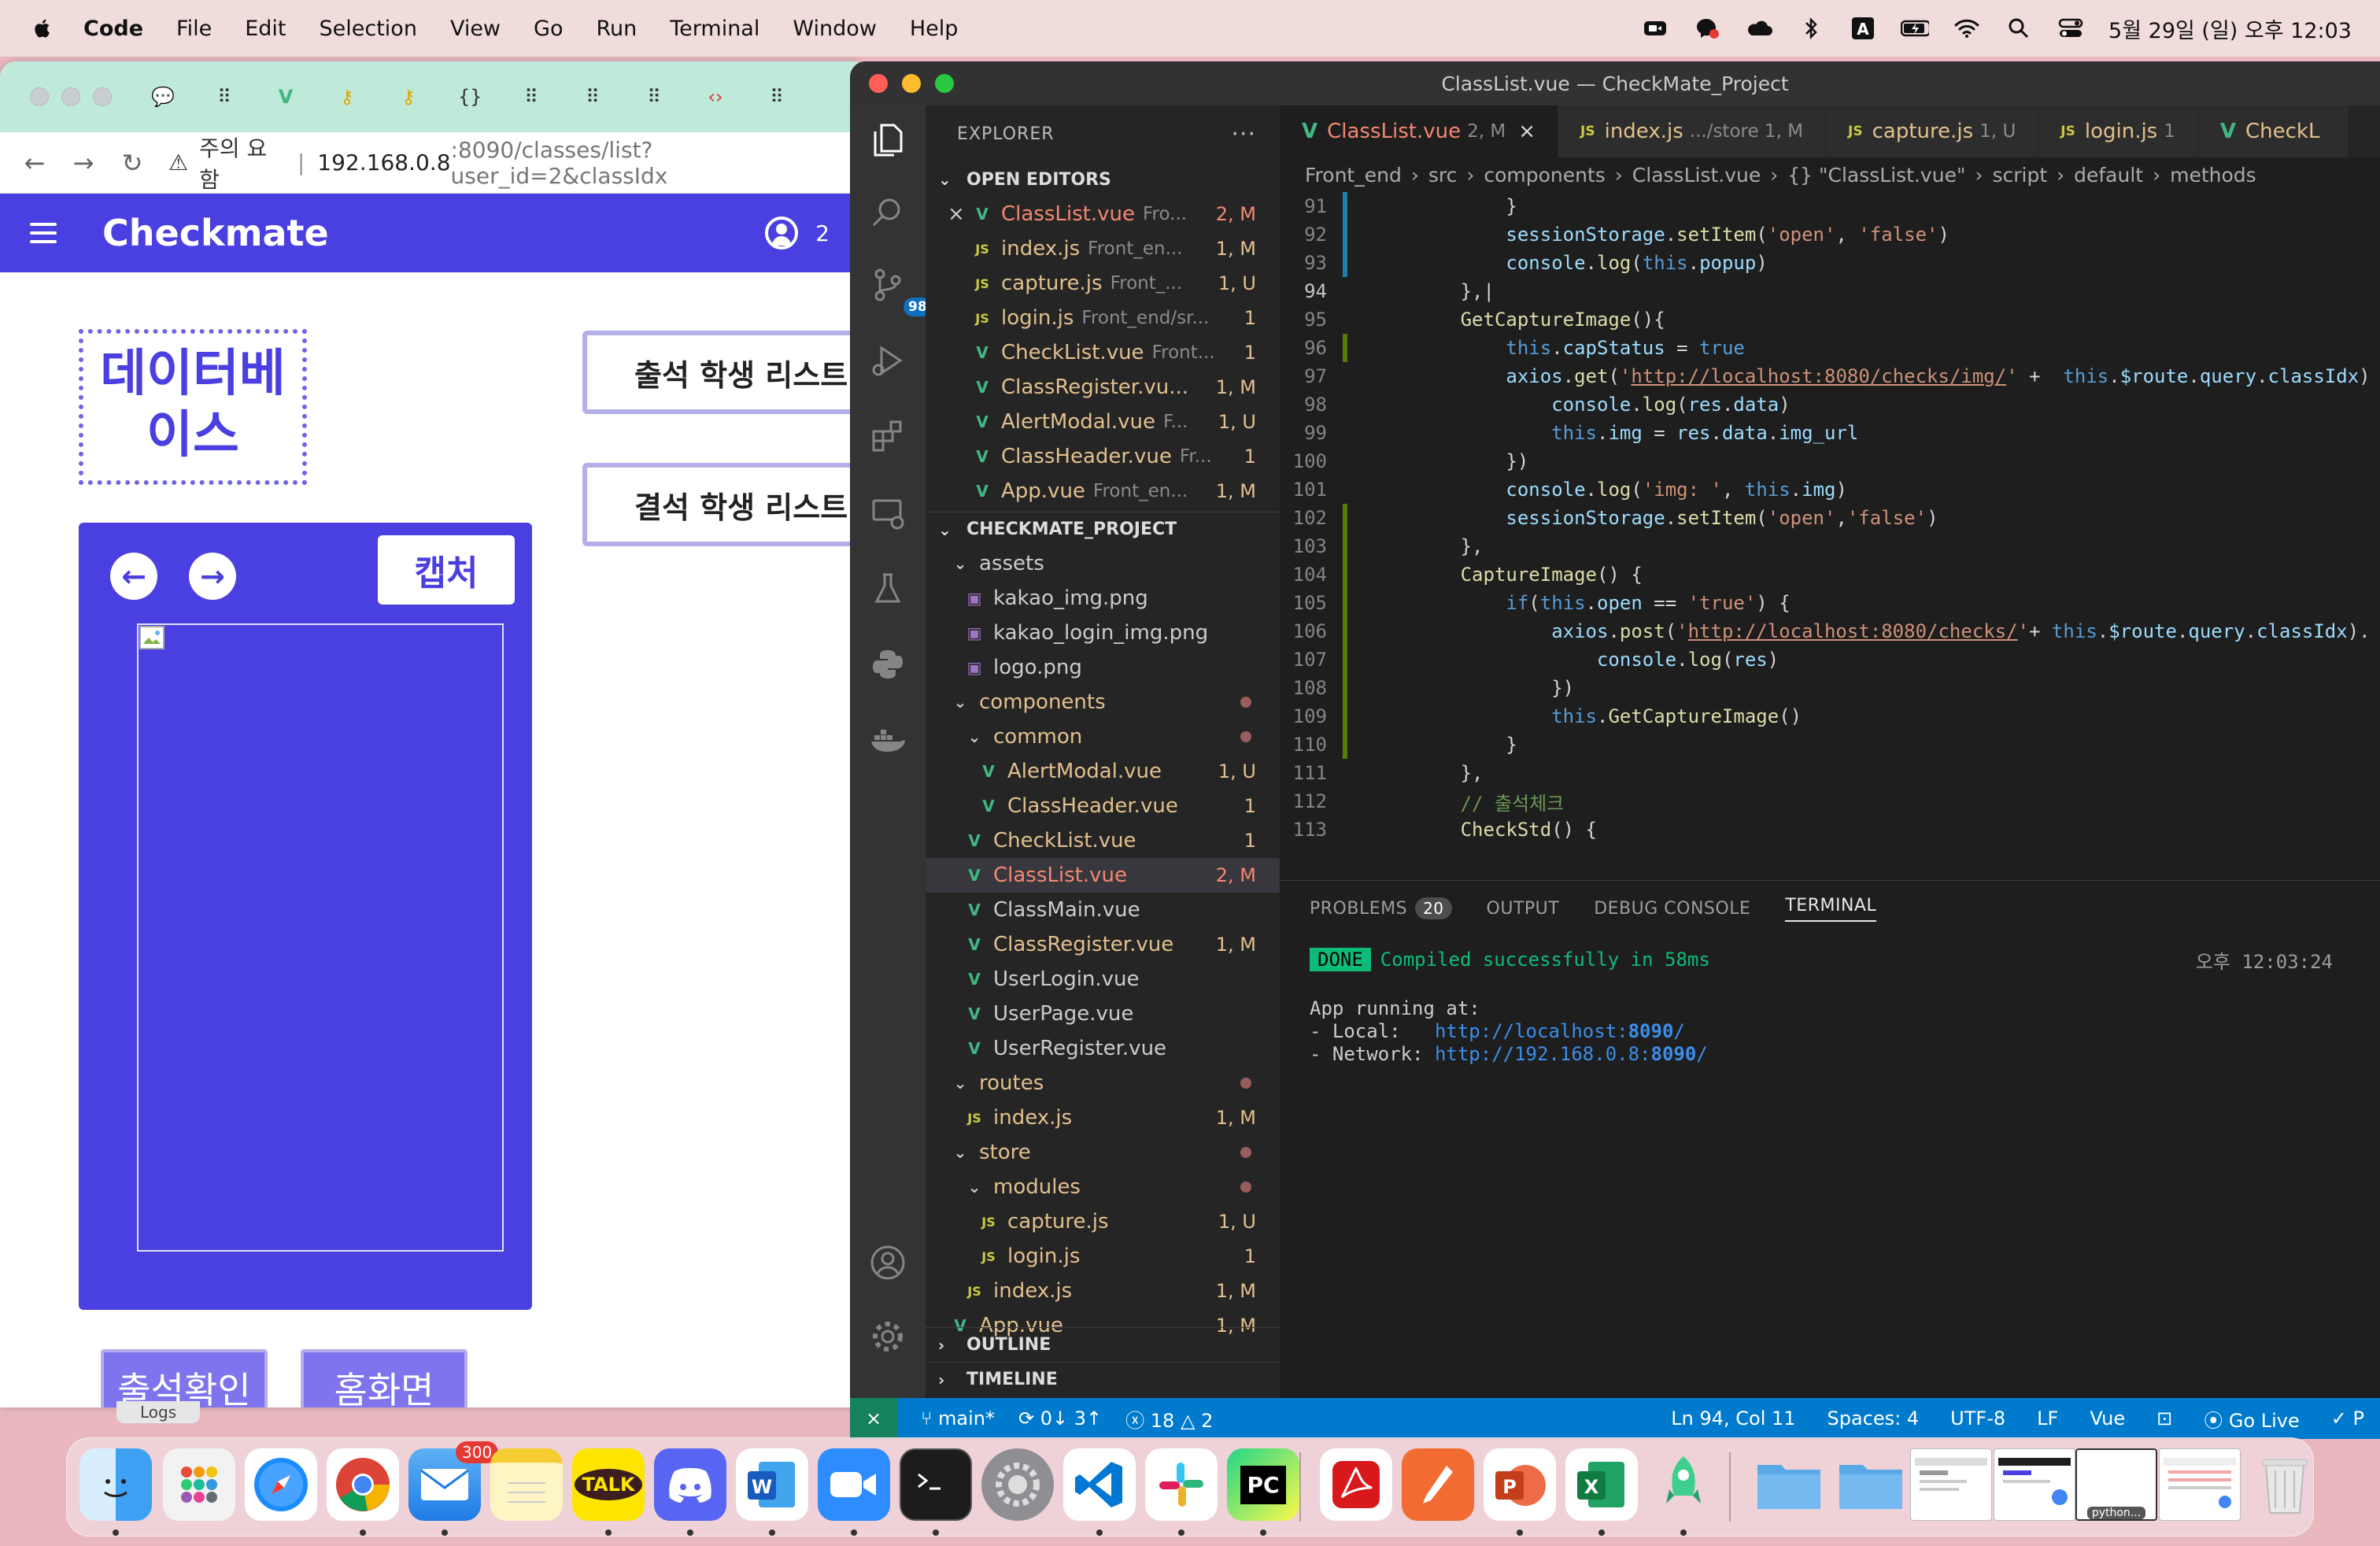 The height and width of the screenshot is (1546, 2380). What do you see at coordinates (1830, 745) in the screenshot?
I see `code-line: 110 }` at bounding box center [1830, 745].